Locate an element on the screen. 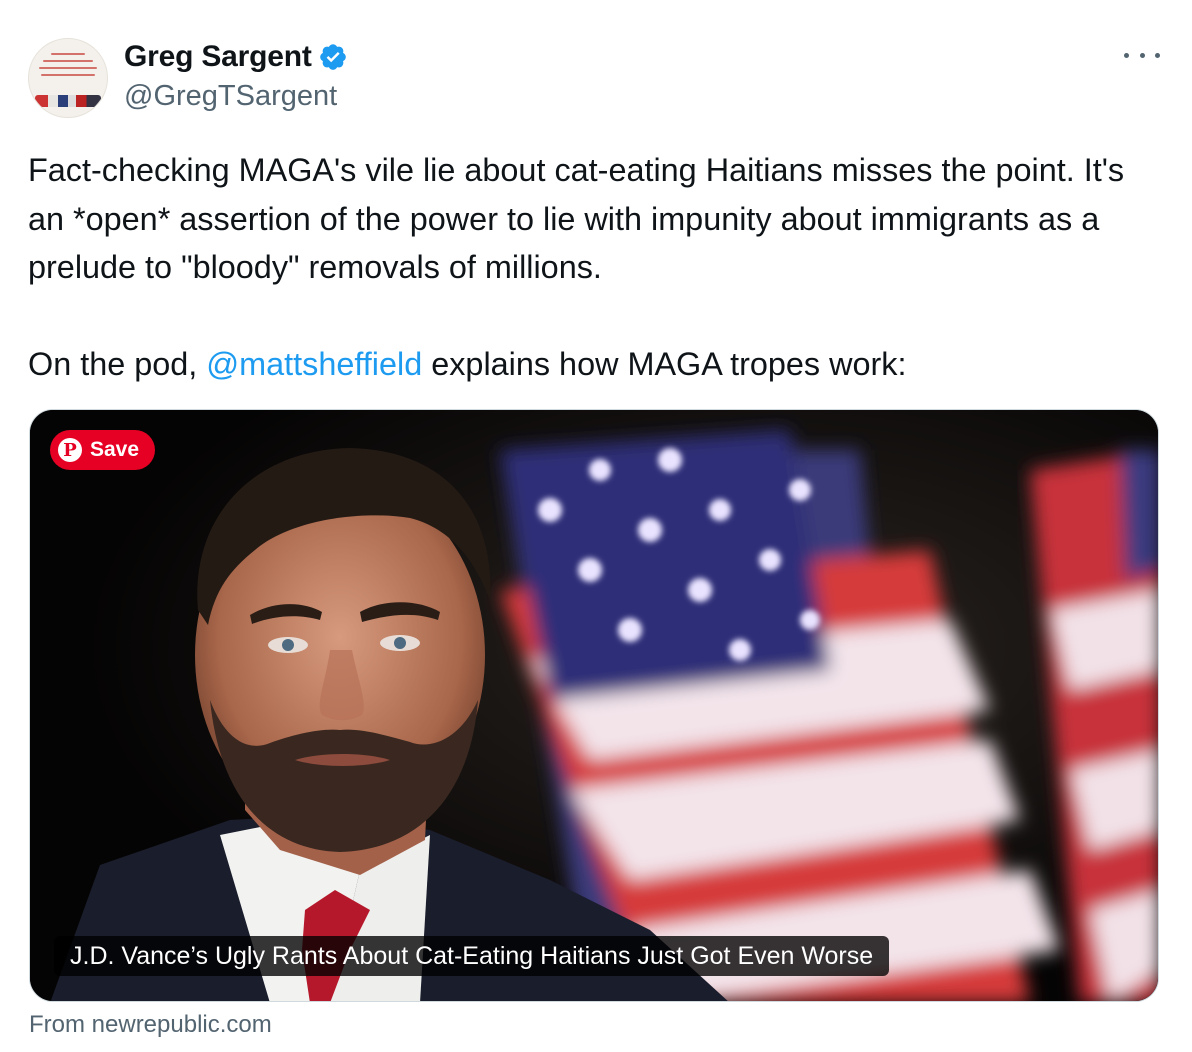 This screenshot has height=1052, width=1192. author-name-row: Greg Sargent is located at coordinates (236, 57).